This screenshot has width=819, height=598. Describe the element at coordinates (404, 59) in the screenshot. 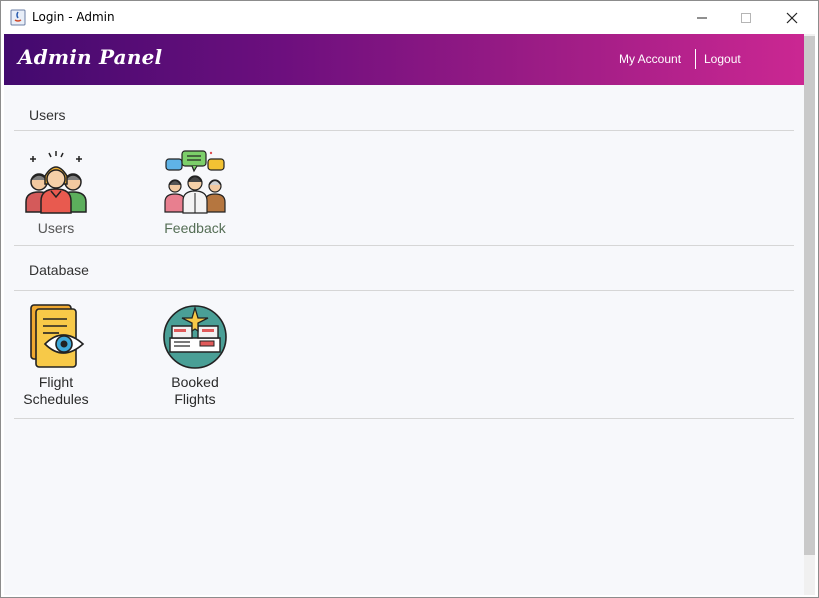

I see `app-header: Admin Panel My Account Logout` at that location.